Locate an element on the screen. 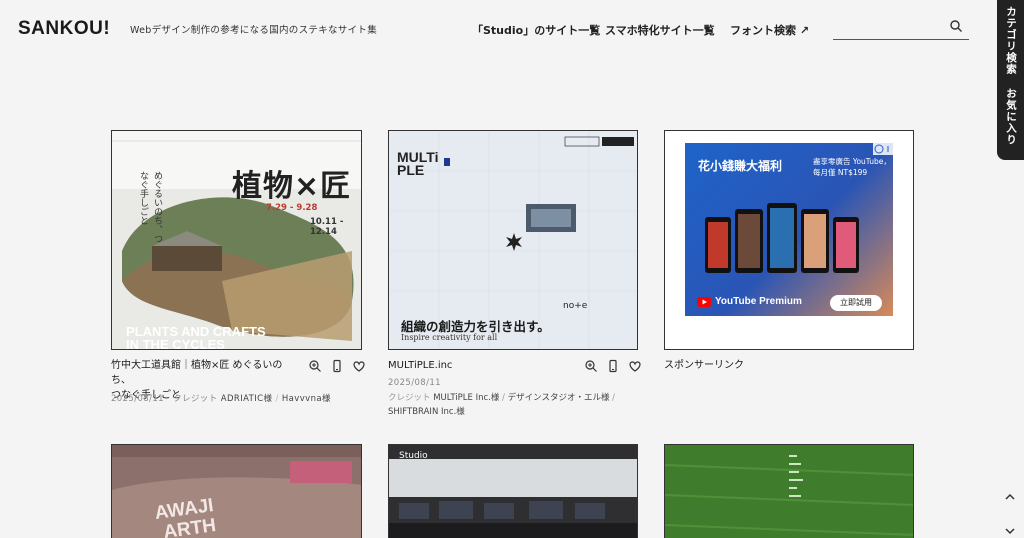 The image size is (1024, 538). site-tagline: Webデザイン制作の参考になる国内のステキなサイト集 is located at coordinates (254, 30).